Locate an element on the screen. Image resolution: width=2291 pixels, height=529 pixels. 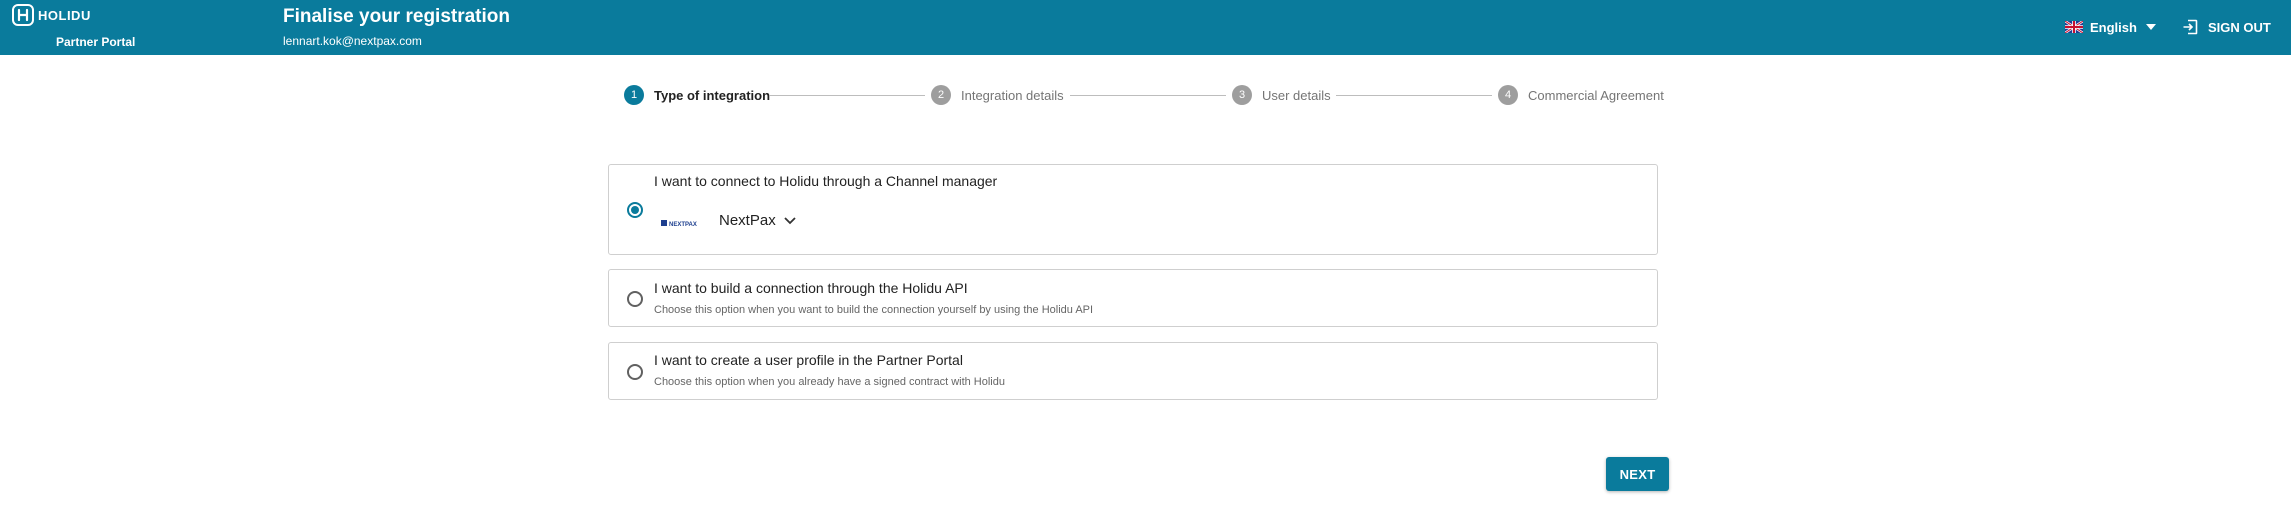
step-number: 2 is located at coordinates (941, 95).